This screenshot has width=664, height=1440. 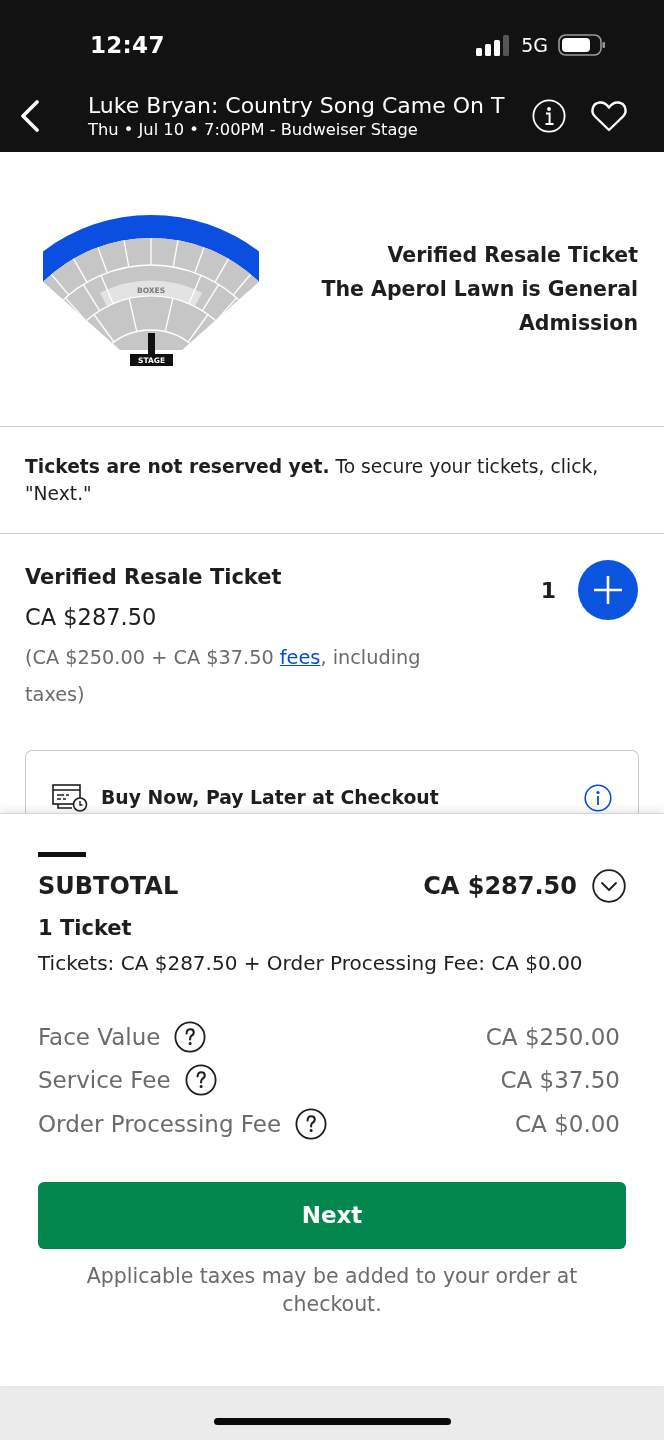 What do you see at coordinates (567, 1124) in the screenshot?
I see `fee-value: CA $0.00` at bounding box center [567, 1124].